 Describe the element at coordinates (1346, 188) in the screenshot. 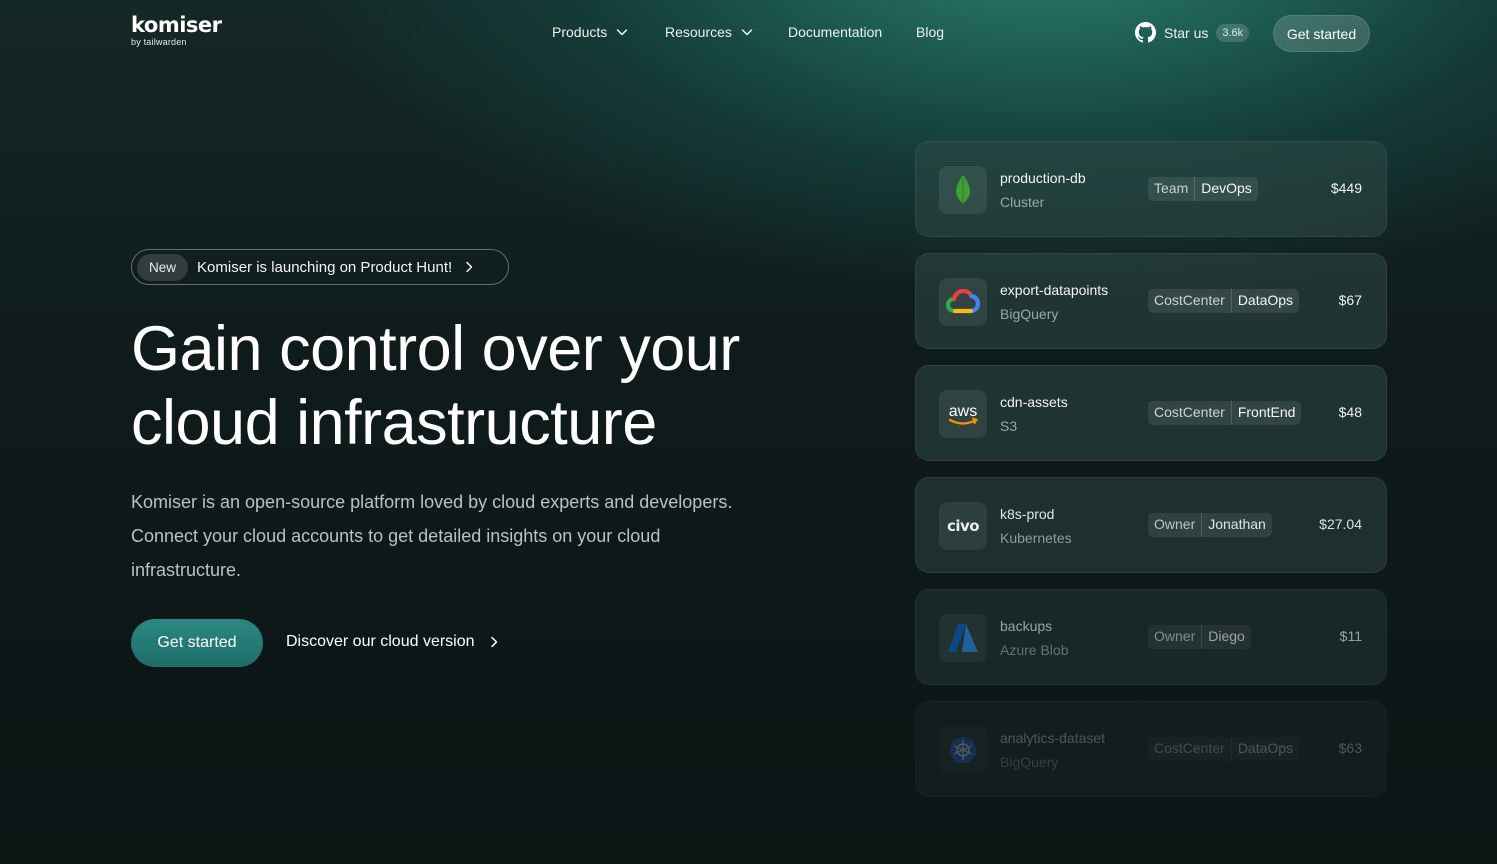

I see `resource-cost: $449` at that location.